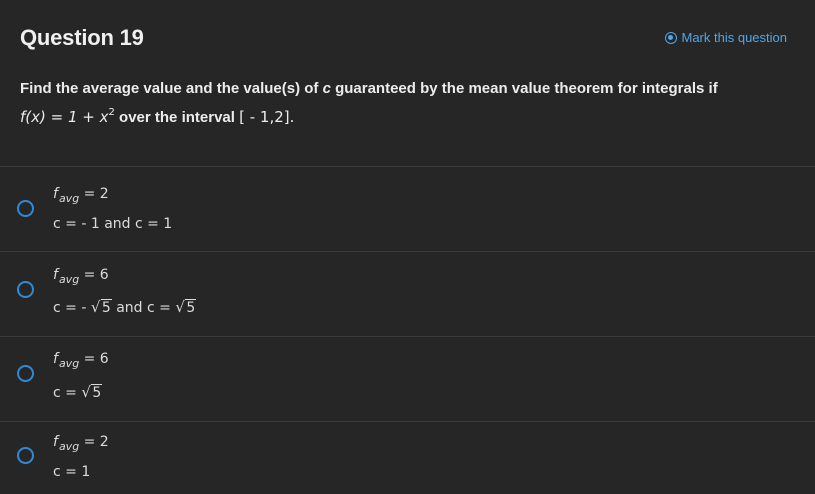 This screenshot has height=494, width=815. What do you see at coordinates (177, 117) in the screenshot?
I see `over-interval-text: over the interval` at bounding box center [177, 117].